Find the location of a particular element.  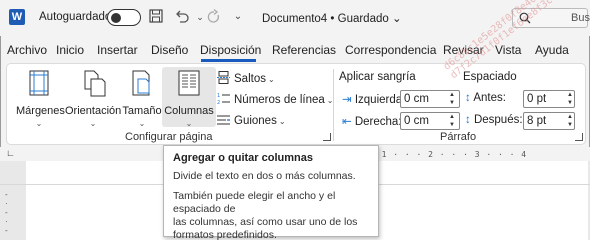

margins-button: Márgenes ⌄ is located at coordinates (40, 98).